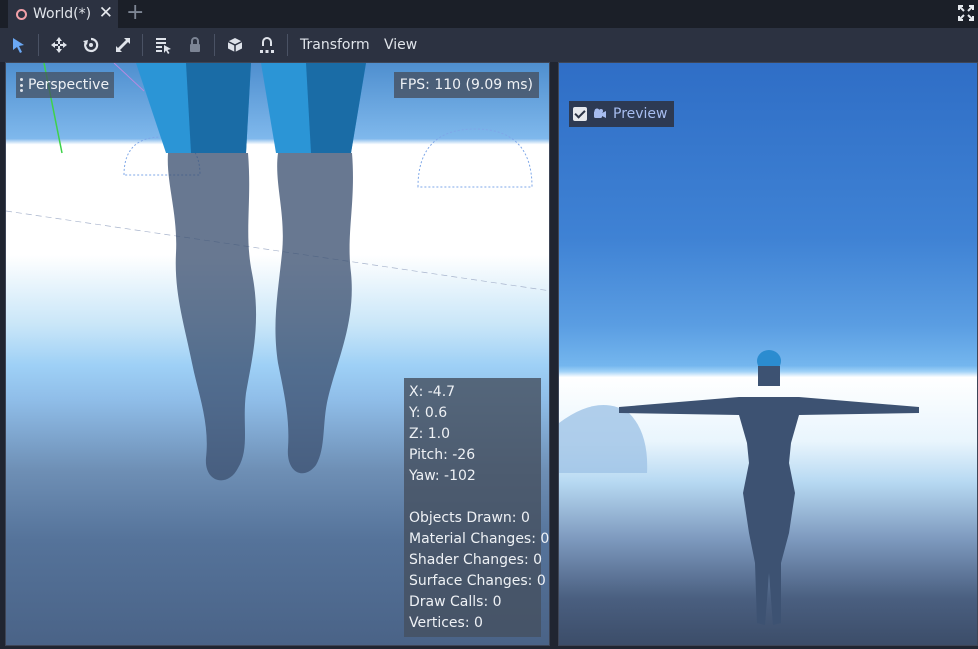  I want to click on rotate-icon, so click(91, 45).